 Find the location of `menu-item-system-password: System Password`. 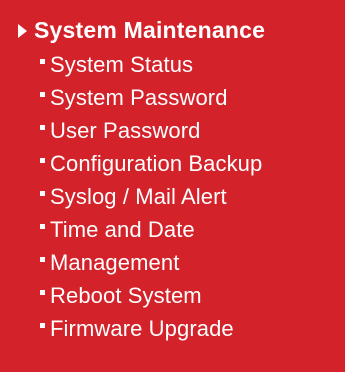

menu-item-system-password: System Password is located at coordinates (172, 99).